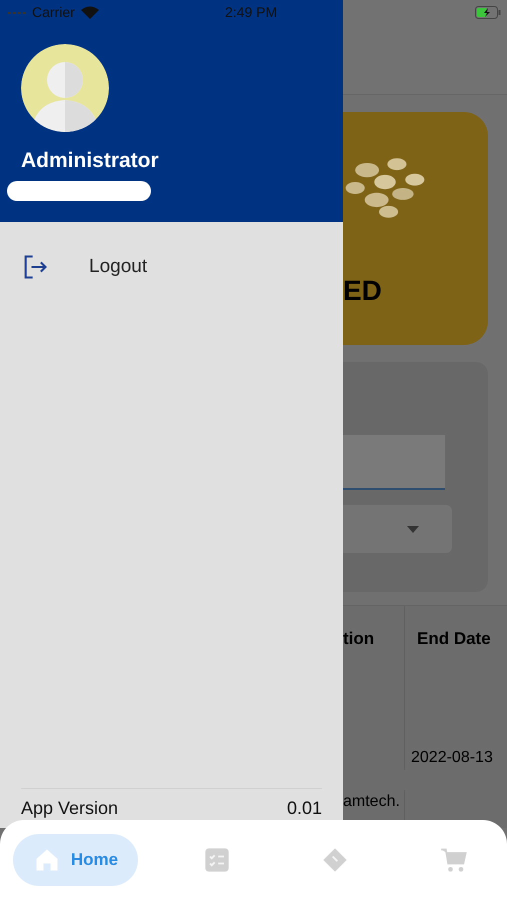 The width and height of the screenshot is (507, 900). I want to click on table-cell: 2022-08-13, so click(452, 757).